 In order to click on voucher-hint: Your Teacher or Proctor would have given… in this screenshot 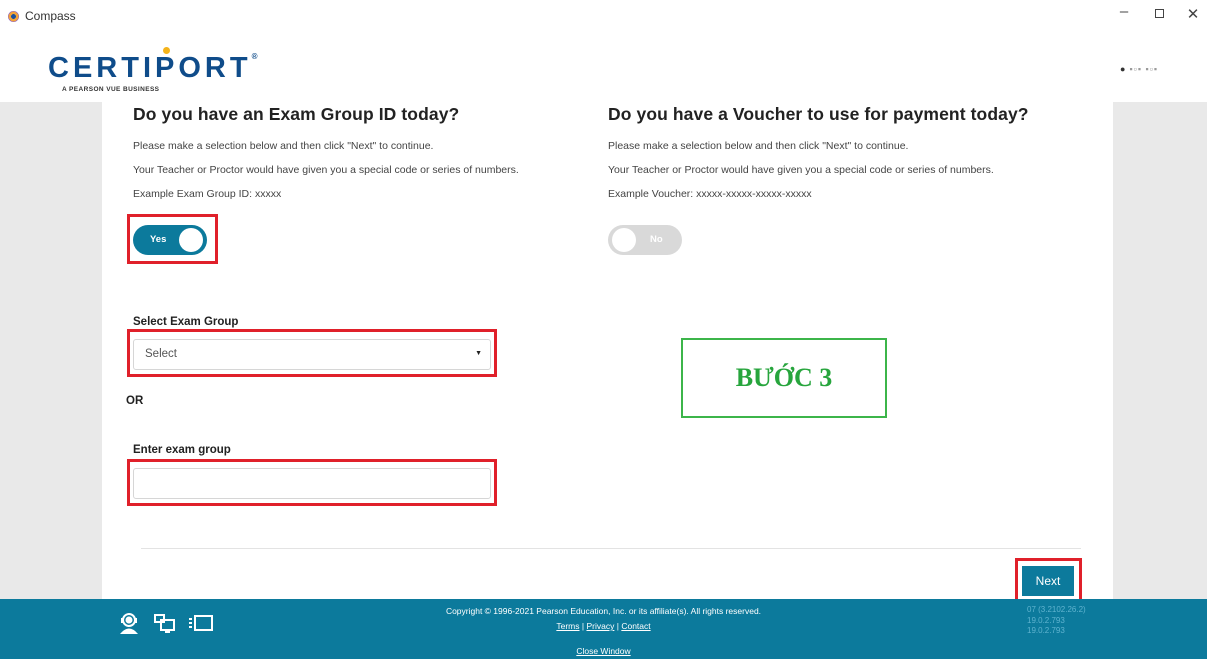, I will do `click(801, 170)`.